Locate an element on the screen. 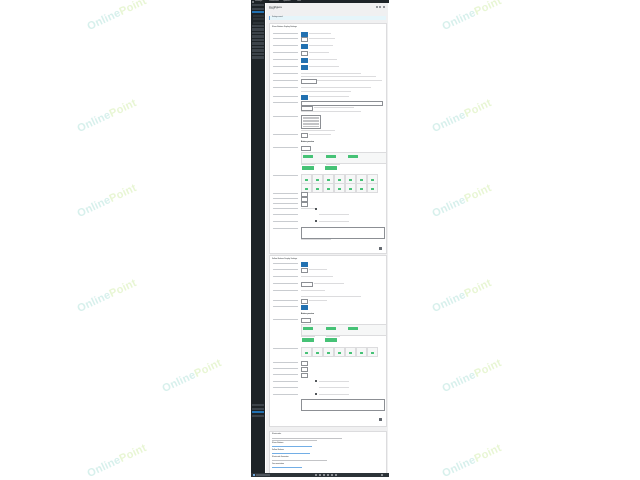  start-icon is located at coordinates (253, 475).